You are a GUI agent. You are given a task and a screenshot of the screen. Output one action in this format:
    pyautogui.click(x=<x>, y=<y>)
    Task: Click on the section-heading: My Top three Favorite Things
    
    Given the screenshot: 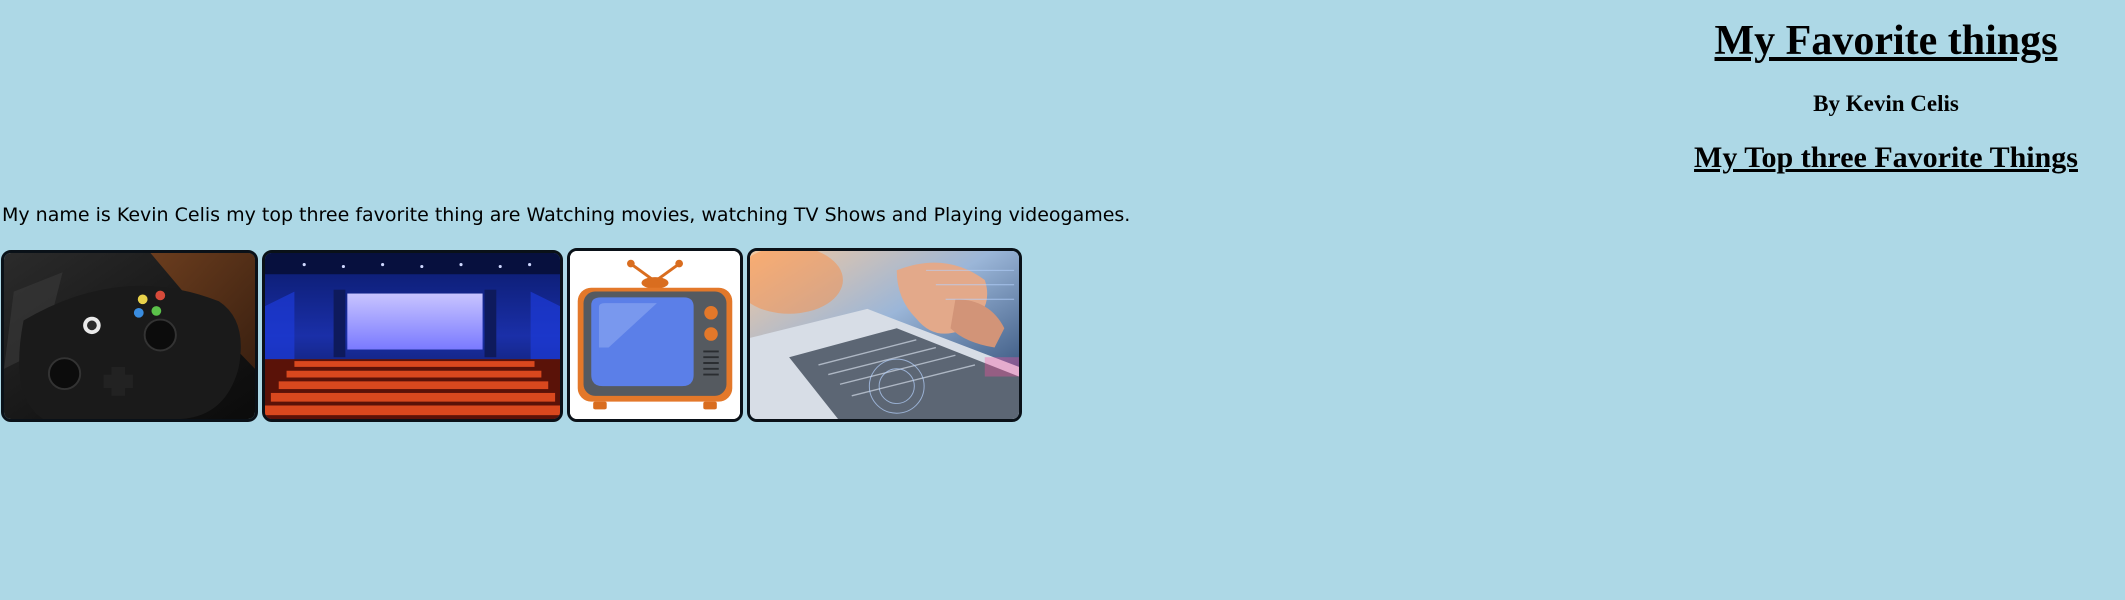 What is the action you would take?
    pyautogui.click(x=1886, y=157)
    